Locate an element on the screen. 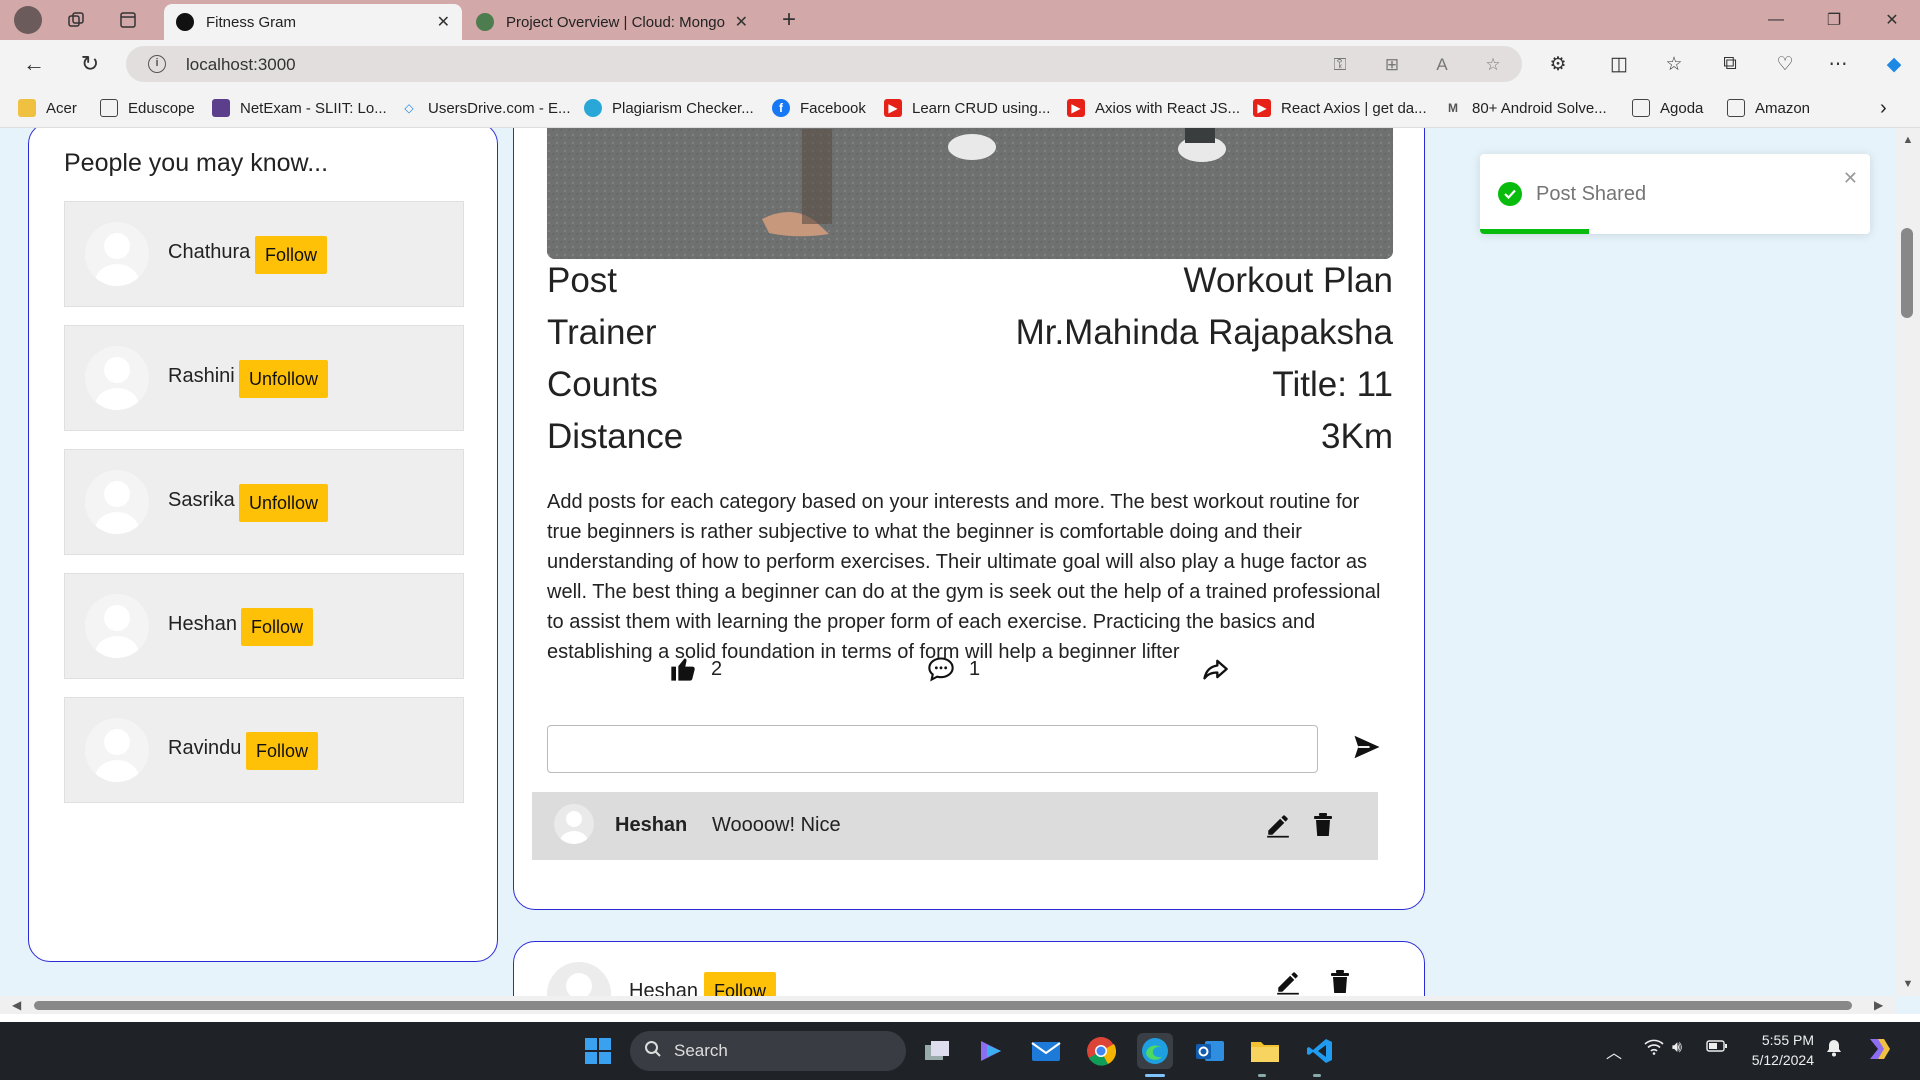 This screenshot has width=1920, height=1080. send-comment-button is located at coordinates (1367, 747).